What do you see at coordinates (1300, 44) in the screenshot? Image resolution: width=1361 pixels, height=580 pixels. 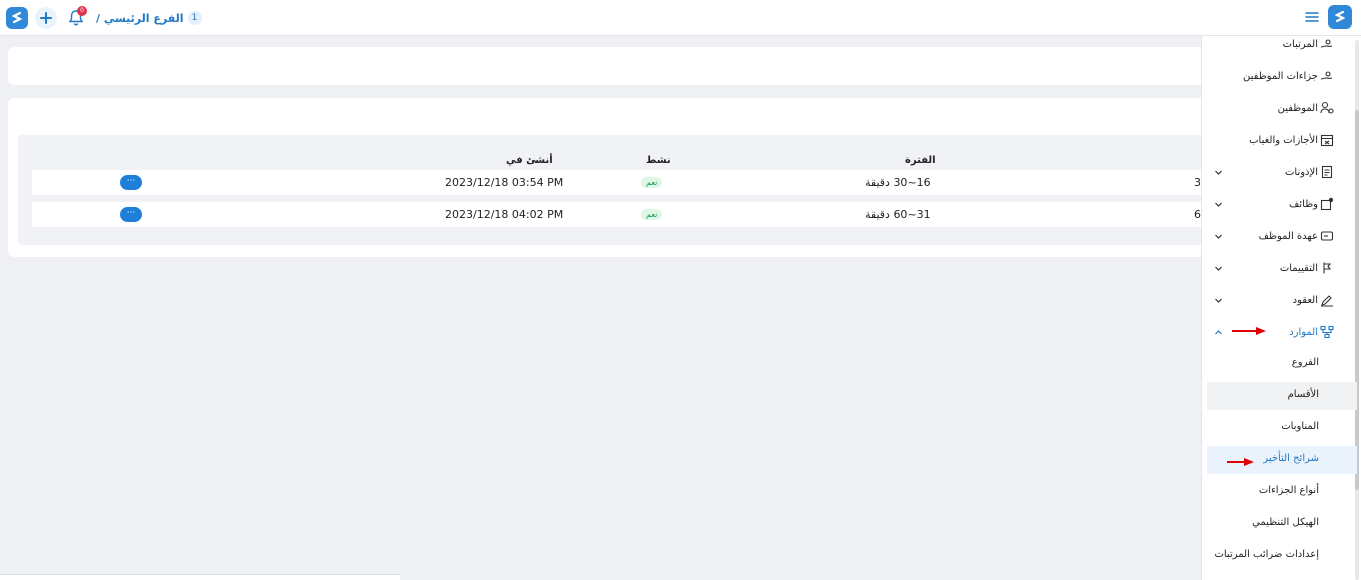 I see `sidebar-item-label: المرتبات` at bounding box center [1300, 44].